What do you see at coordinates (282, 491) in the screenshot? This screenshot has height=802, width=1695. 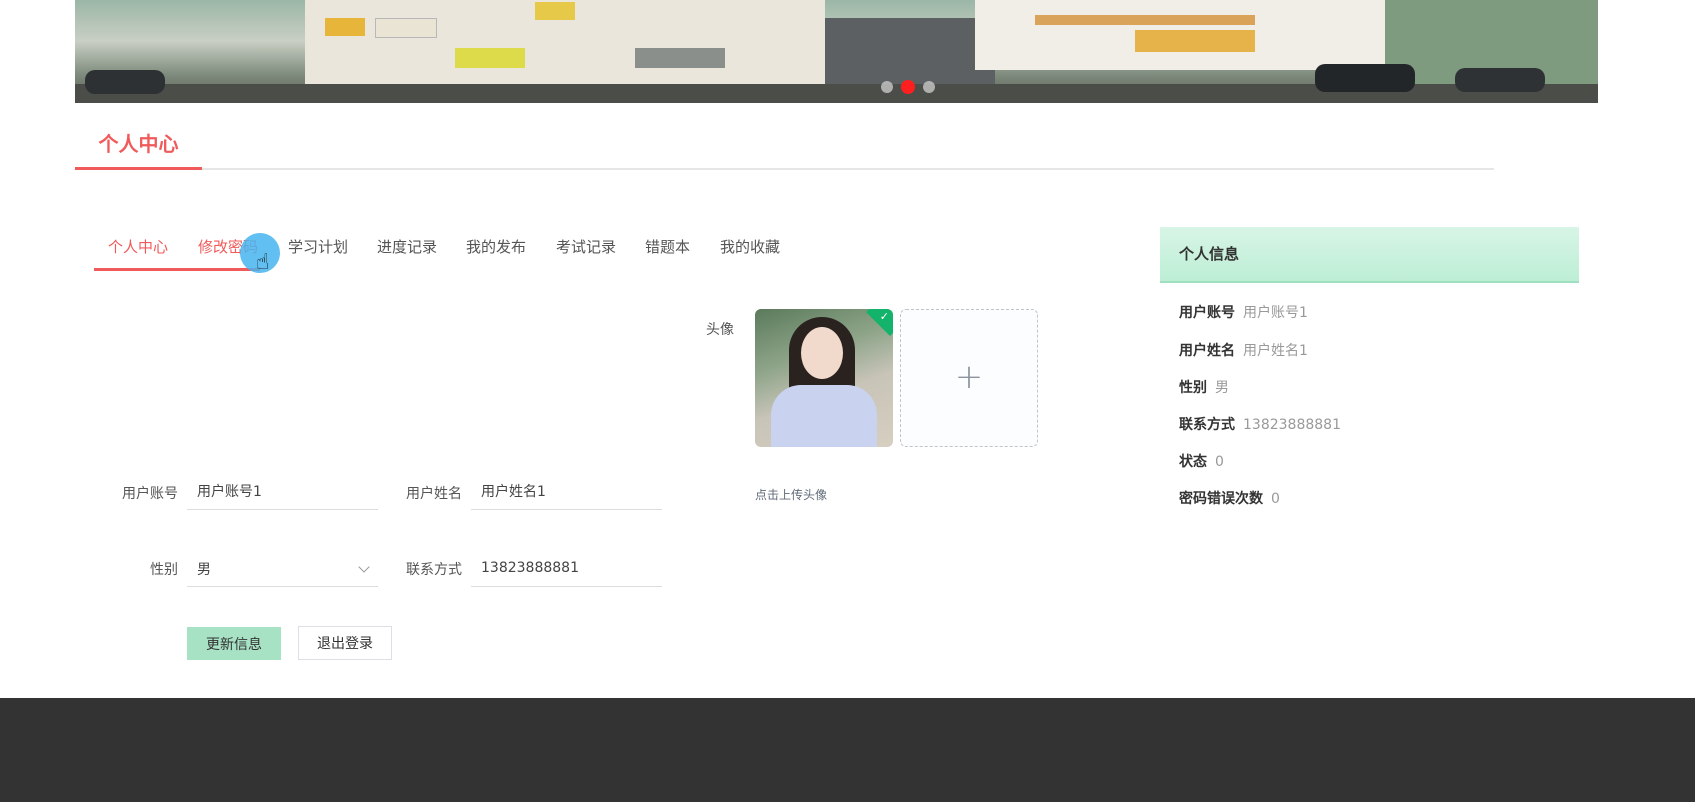 I see `account-input` at bounding box center [282, 491].